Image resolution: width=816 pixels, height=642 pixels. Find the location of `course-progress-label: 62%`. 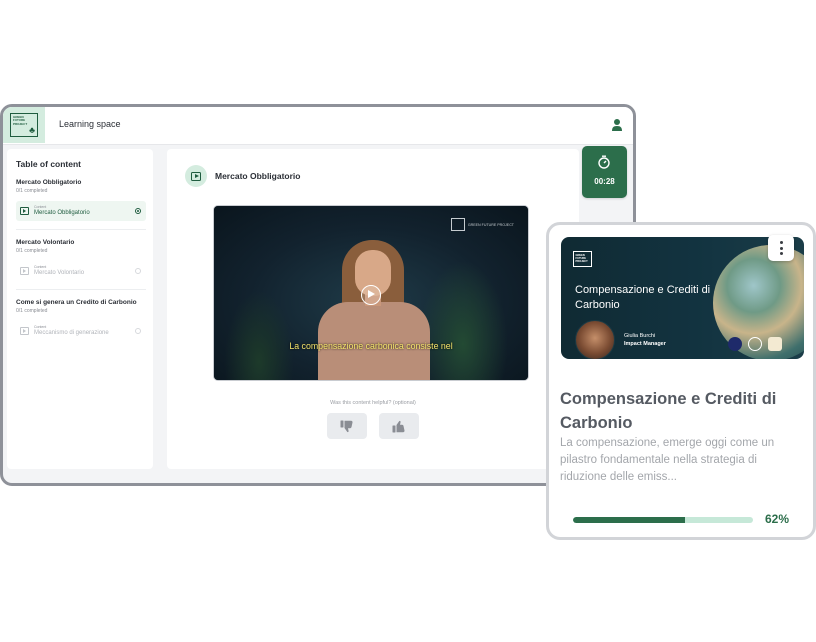

course-progress-label: 62% is located at coordinates (777, 519).